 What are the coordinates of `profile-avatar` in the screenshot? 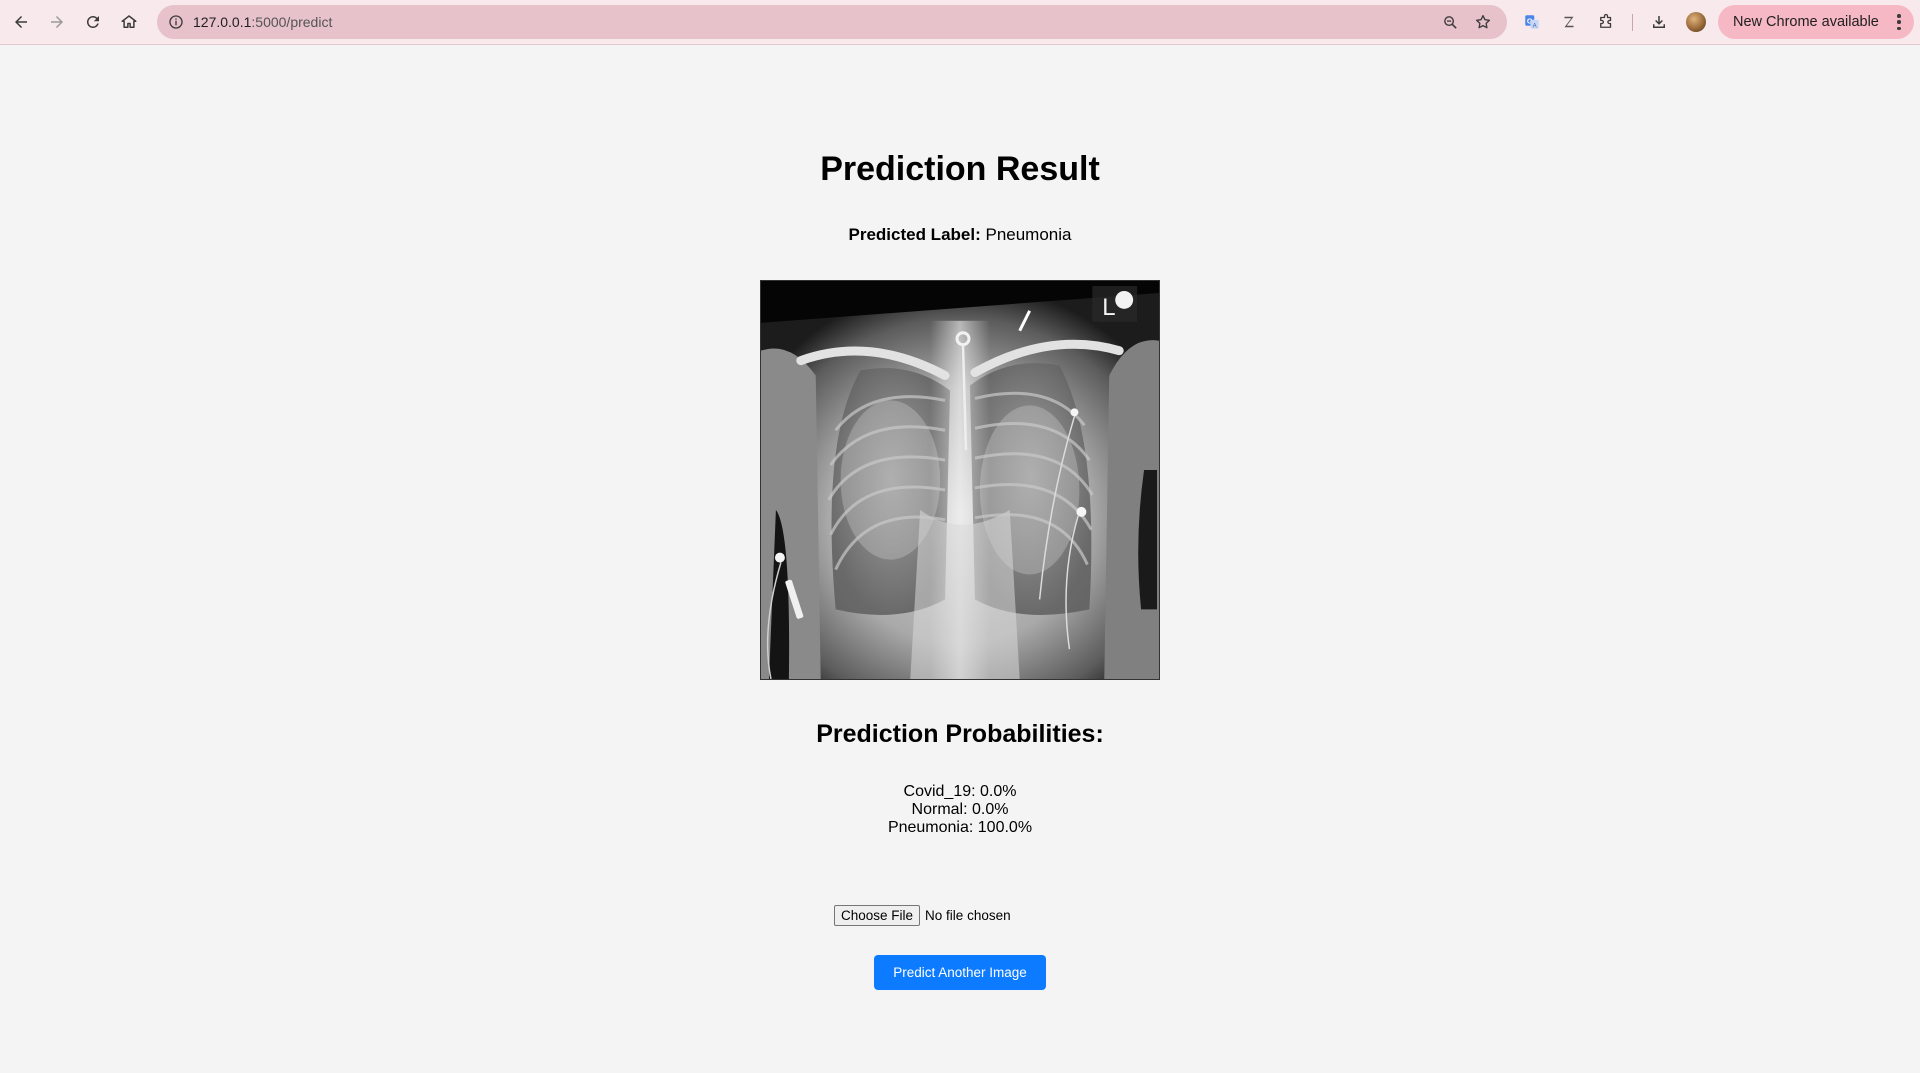 It's located at (1696, 22).